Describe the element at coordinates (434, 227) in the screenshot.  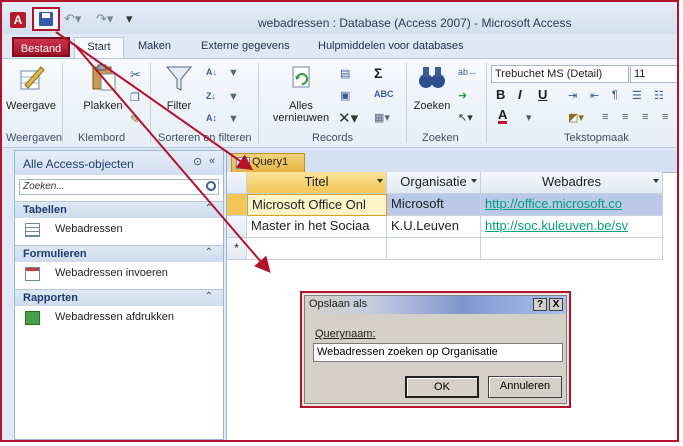
I see `table-cell: K.U.Leuven` at that location.